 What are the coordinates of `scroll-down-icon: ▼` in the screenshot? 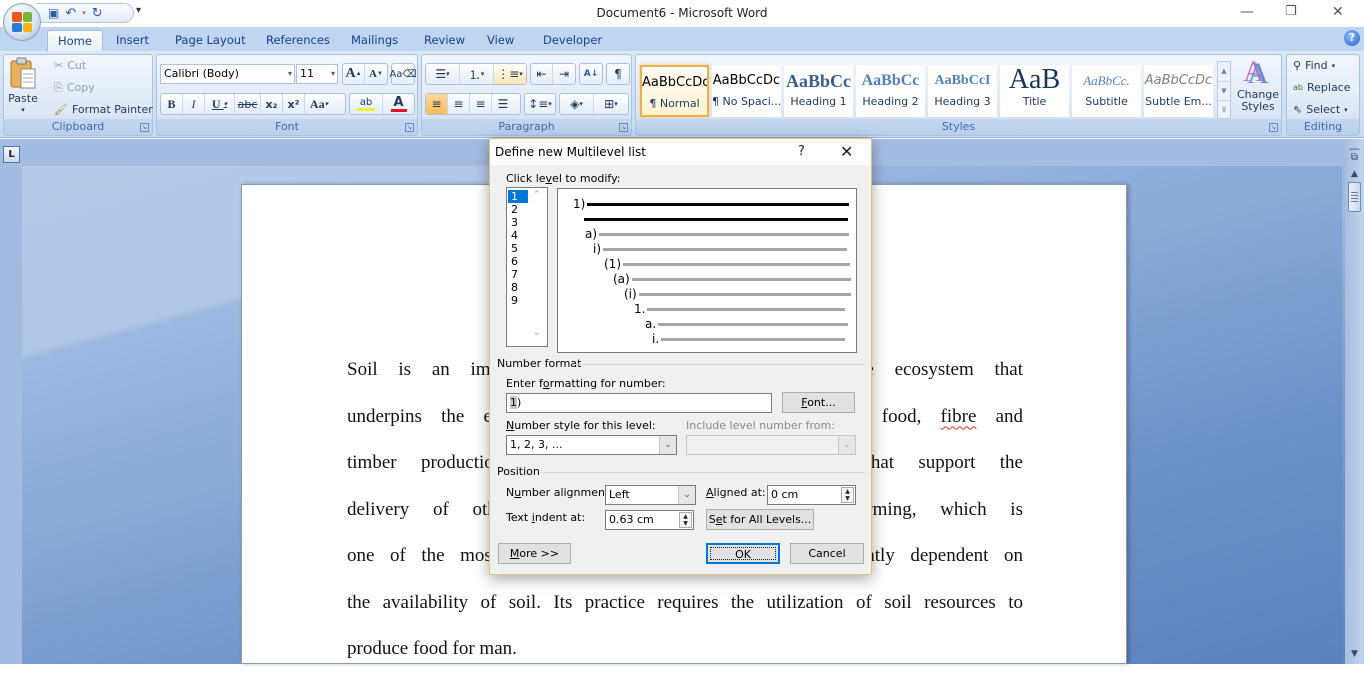 It's located at (1354, 654).